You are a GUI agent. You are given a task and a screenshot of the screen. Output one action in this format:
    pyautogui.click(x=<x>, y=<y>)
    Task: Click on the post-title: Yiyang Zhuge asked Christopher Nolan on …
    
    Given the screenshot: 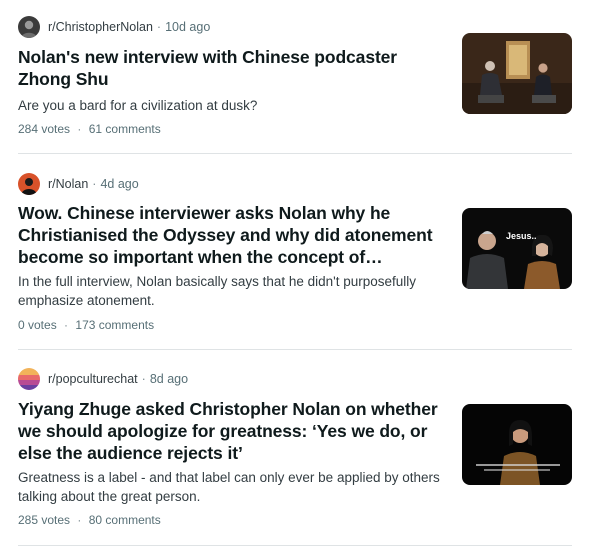 What is the action you would take?
    pyautogui.click(x=230, y=431)
    